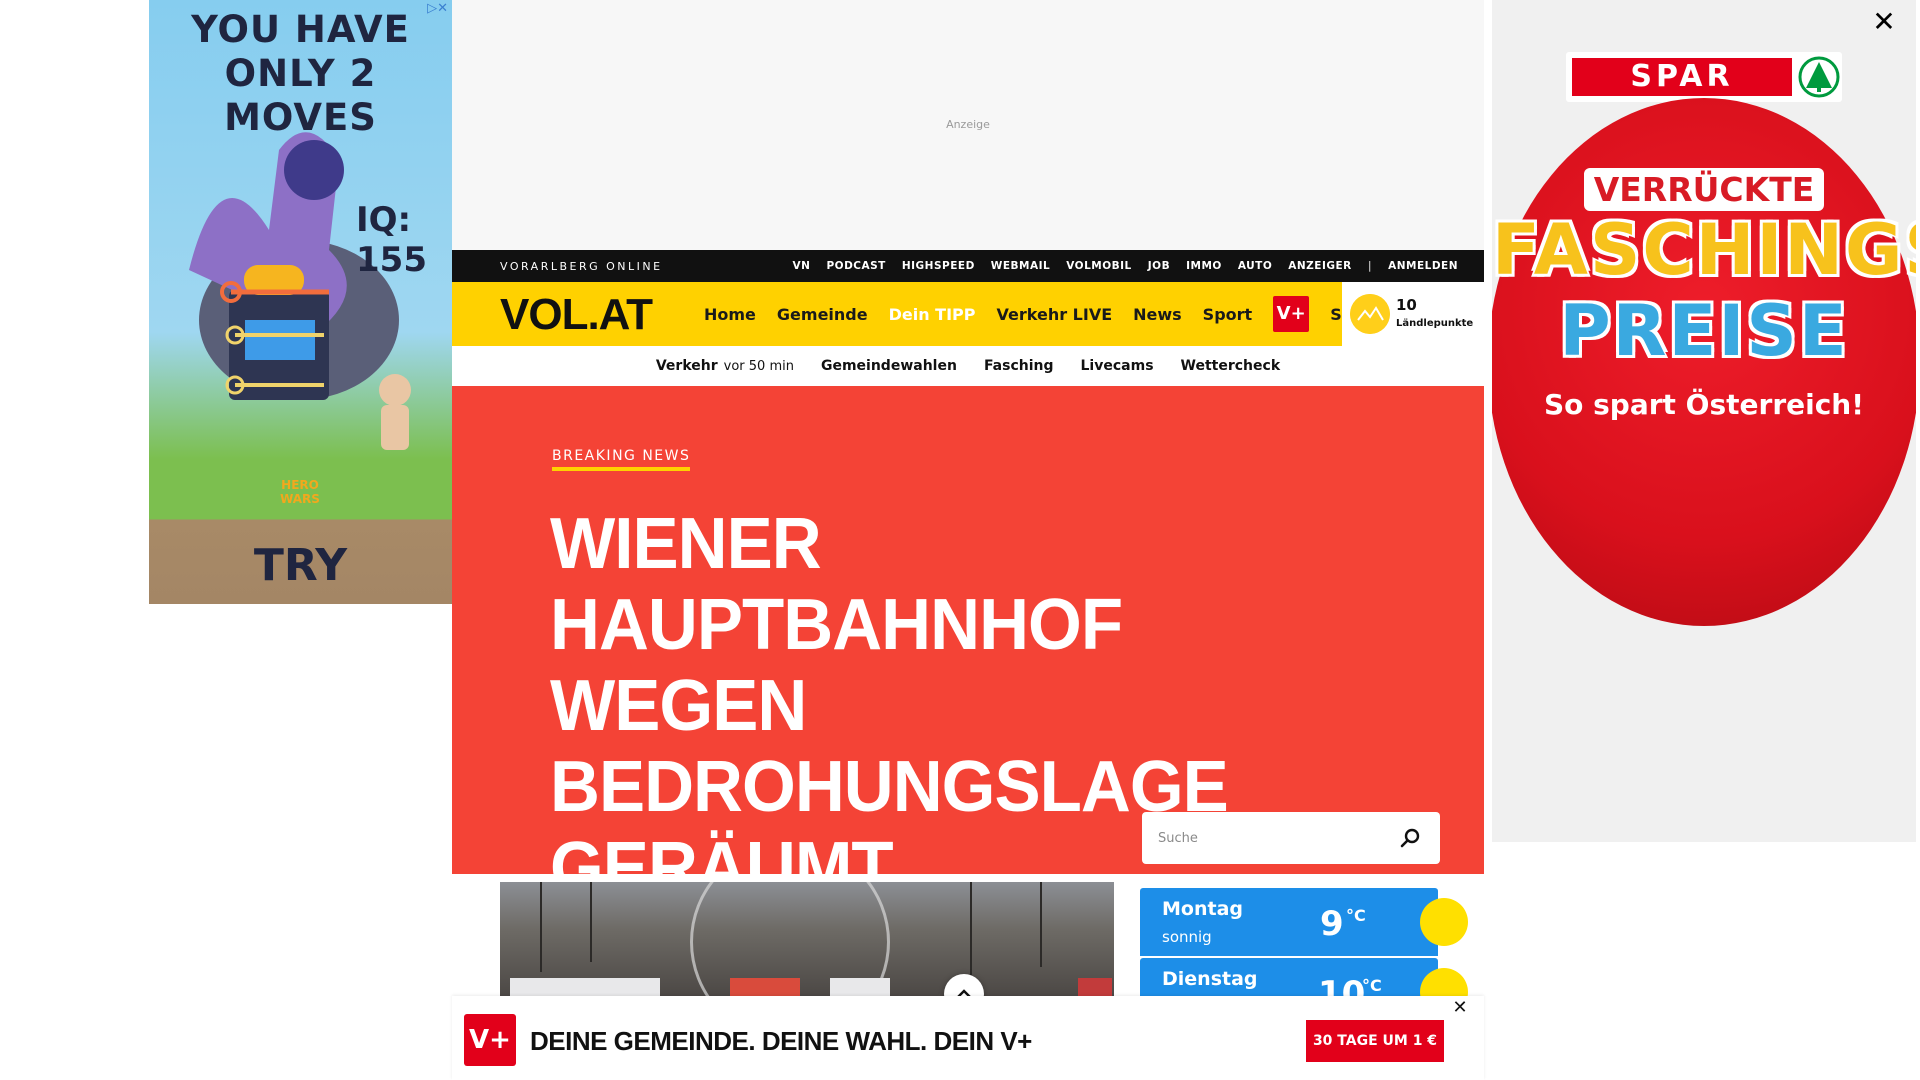 Image resolution: width=1920 pixels, height=1080 pixels. Describe the element at coordinates (1204, 266) in the screenshot. I see `toplink-immo: IMMO` at that location.